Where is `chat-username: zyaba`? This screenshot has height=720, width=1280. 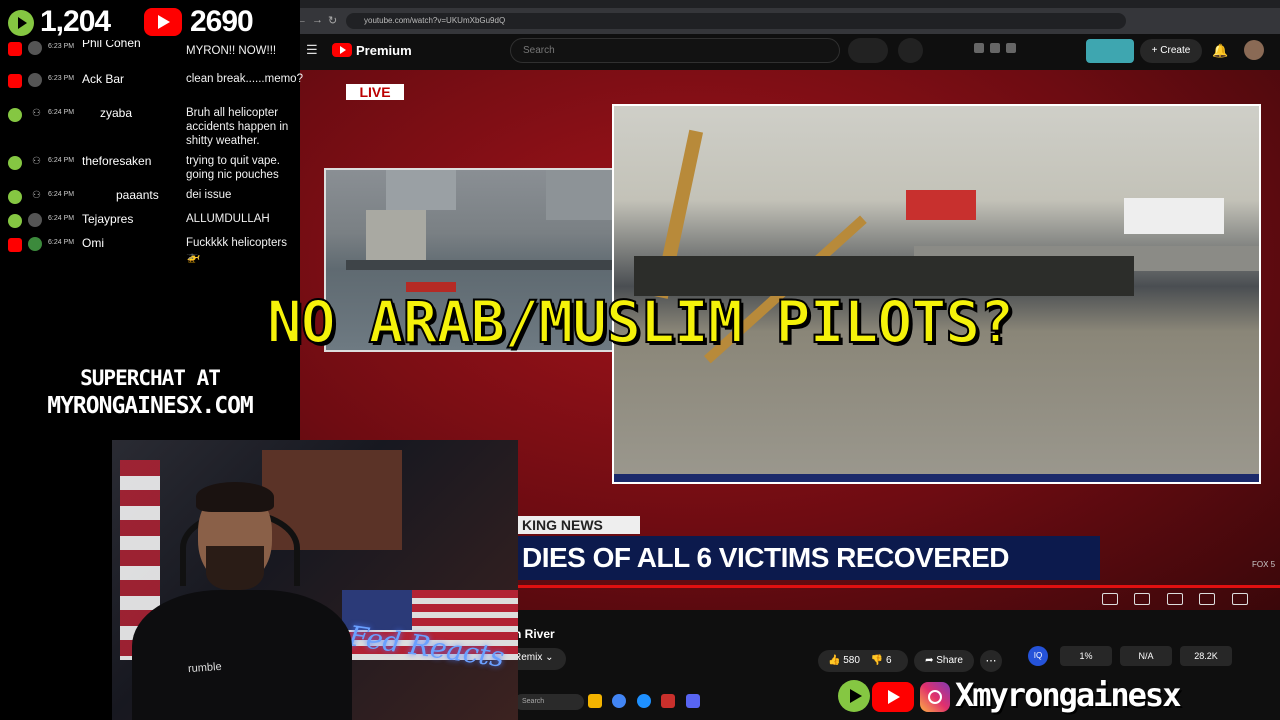
chat-username: zyaba is located at coordinates (116, 113).